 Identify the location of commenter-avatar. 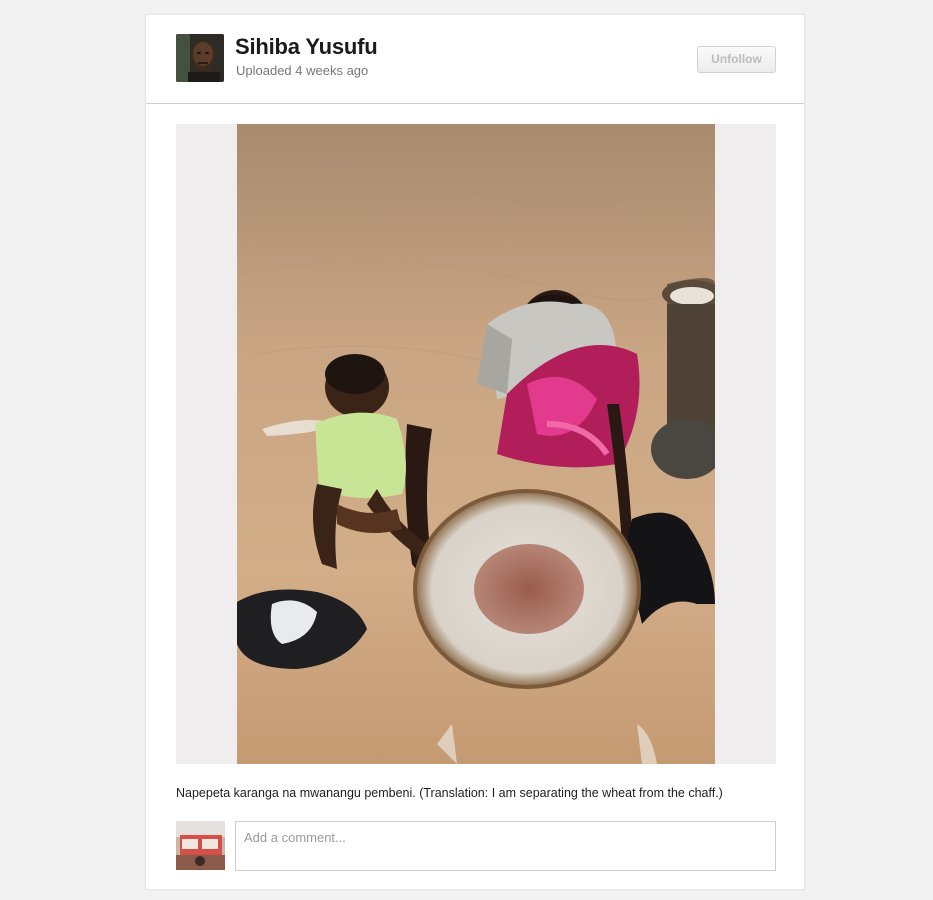
(200, 845).